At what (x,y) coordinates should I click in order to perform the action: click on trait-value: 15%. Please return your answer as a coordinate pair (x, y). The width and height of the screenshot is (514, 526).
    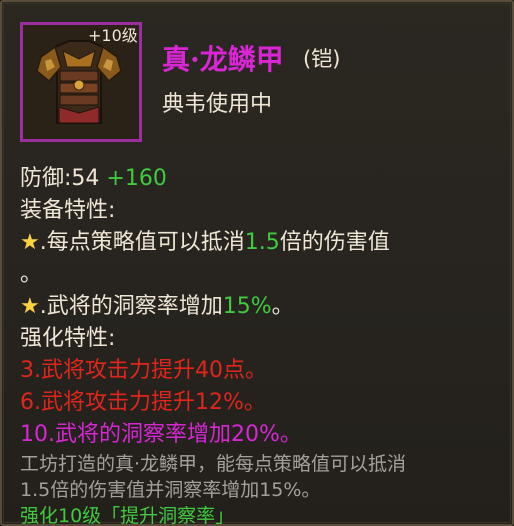
    Looking at the image, I should click on (247, 306).